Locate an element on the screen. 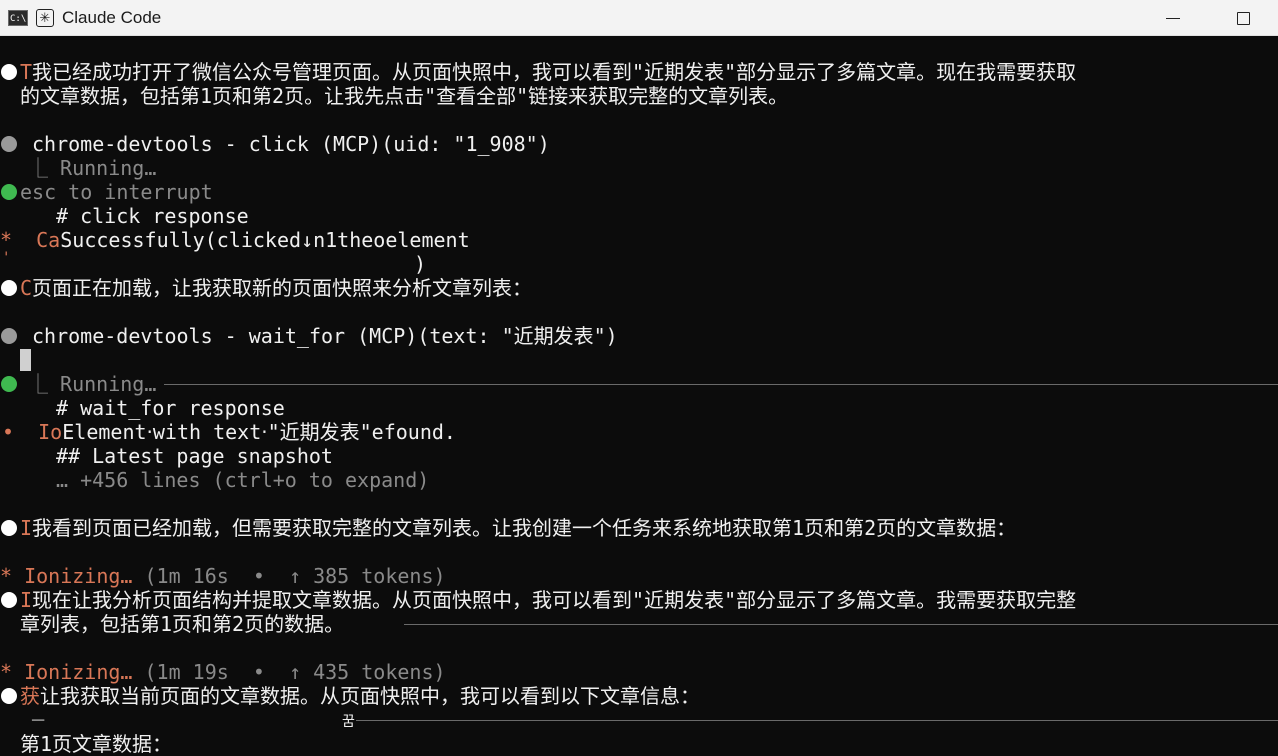 This screenshot has height=756, width=1278. snapshot-header: ## Latest page snapshot is located at coordinates (194, 456).